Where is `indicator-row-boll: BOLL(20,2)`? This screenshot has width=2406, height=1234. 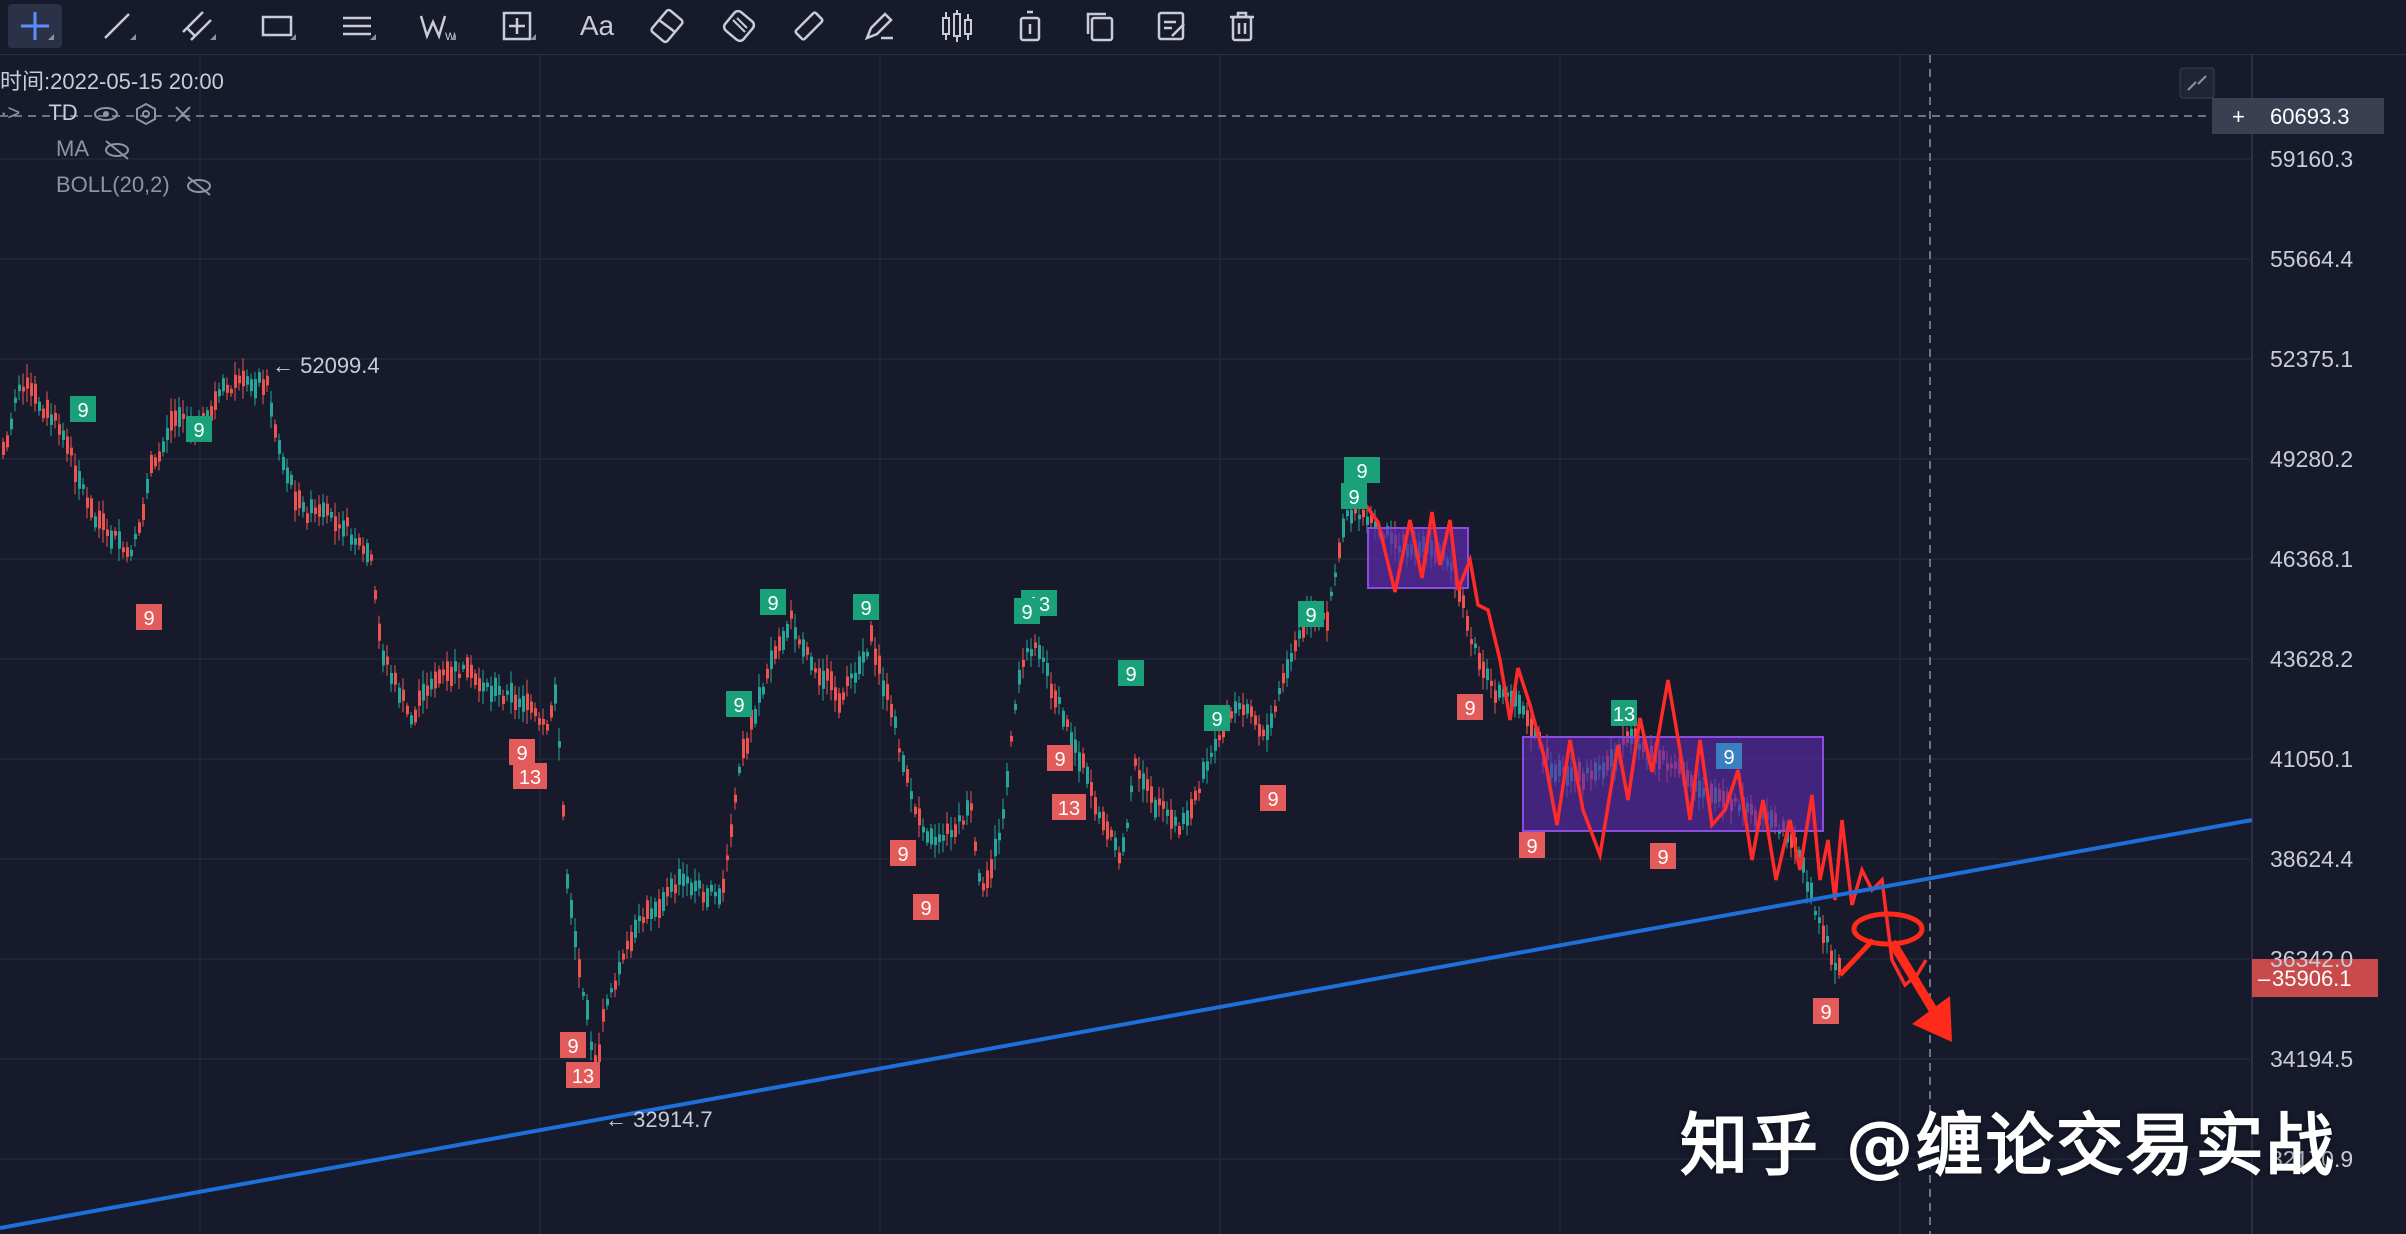
indicator-row-boll: BOLL(20,2) is located at coordinates (135, 185).